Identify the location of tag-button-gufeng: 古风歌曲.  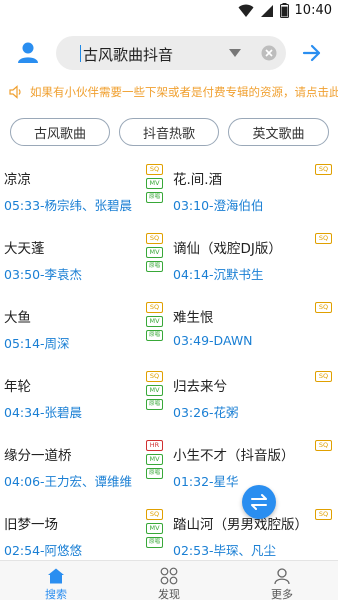
(60, 132).